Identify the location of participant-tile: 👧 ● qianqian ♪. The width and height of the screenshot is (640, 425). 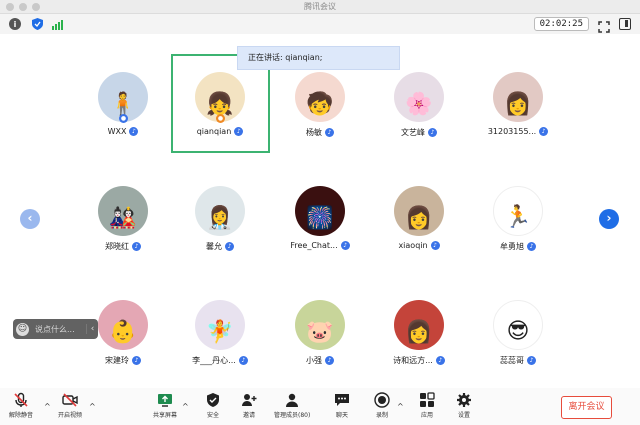
(220, 104).